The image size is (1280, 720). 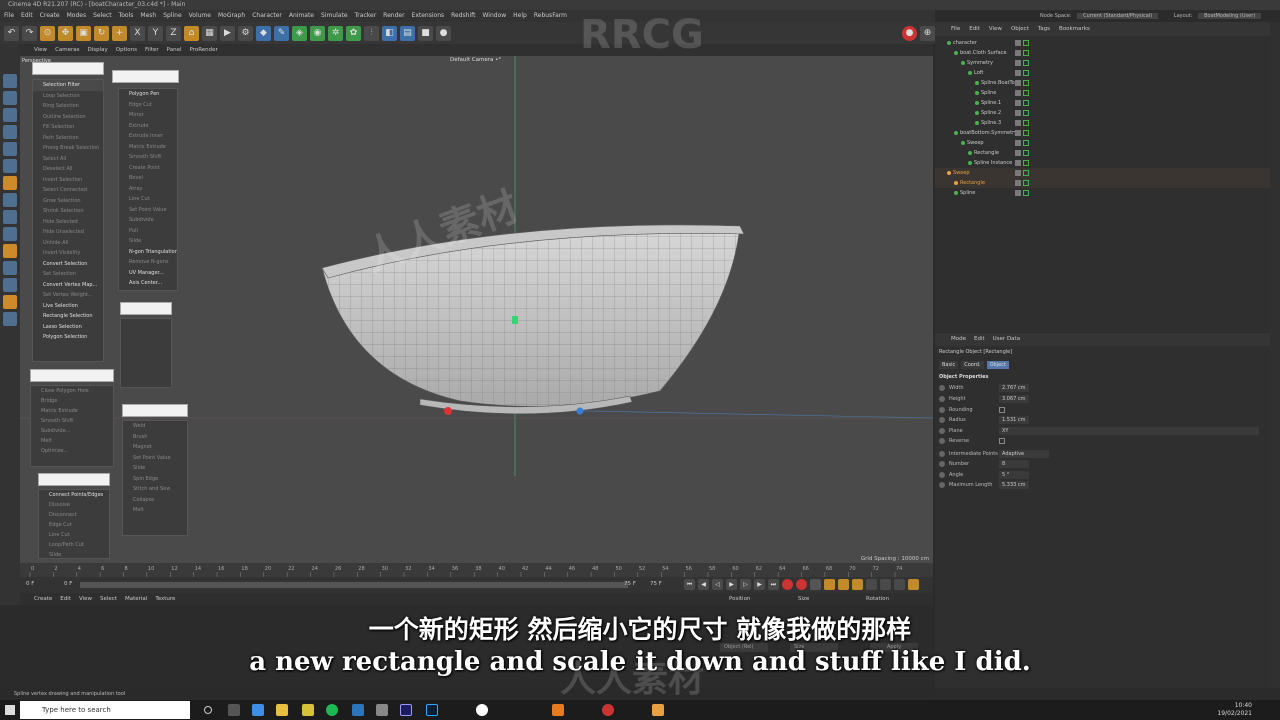 What do you see at coordinates (209, 33) in the screenshot?
I see `render-region-icon: ▦` at bounding box center [209, 33].